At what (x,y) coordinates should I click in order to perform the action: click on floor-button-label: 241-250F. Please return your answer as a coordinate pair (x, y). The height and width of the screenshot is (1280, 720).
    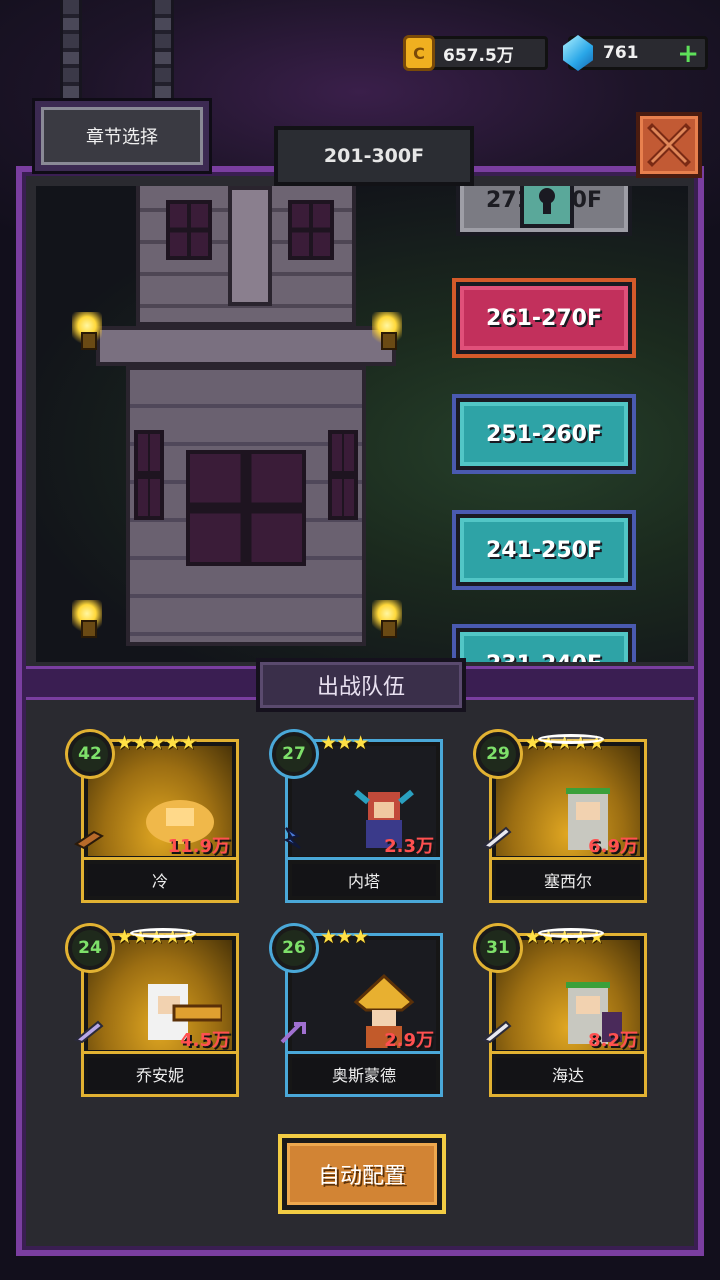
    Looking at the image, I should click on (543, 550).